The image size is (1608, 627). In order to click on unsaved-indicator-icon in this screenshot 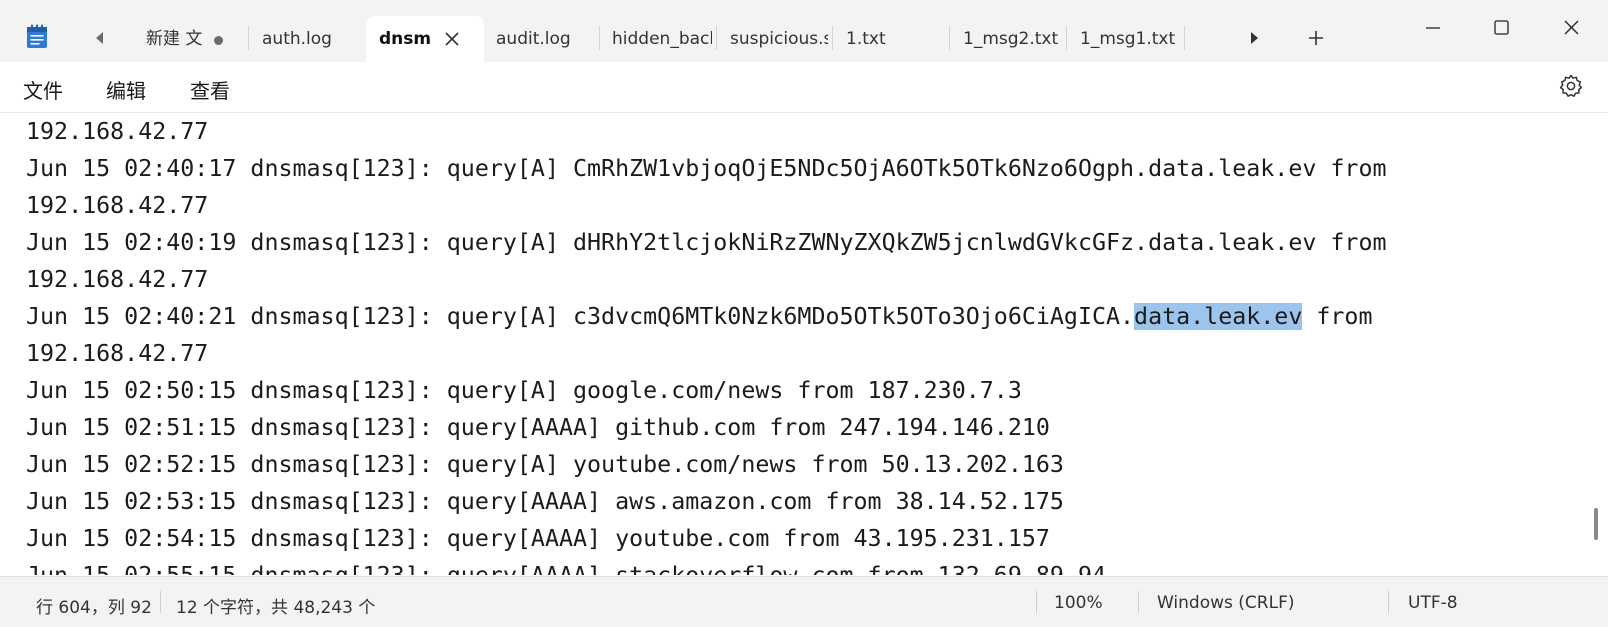, I will do `click(218, 40)`.